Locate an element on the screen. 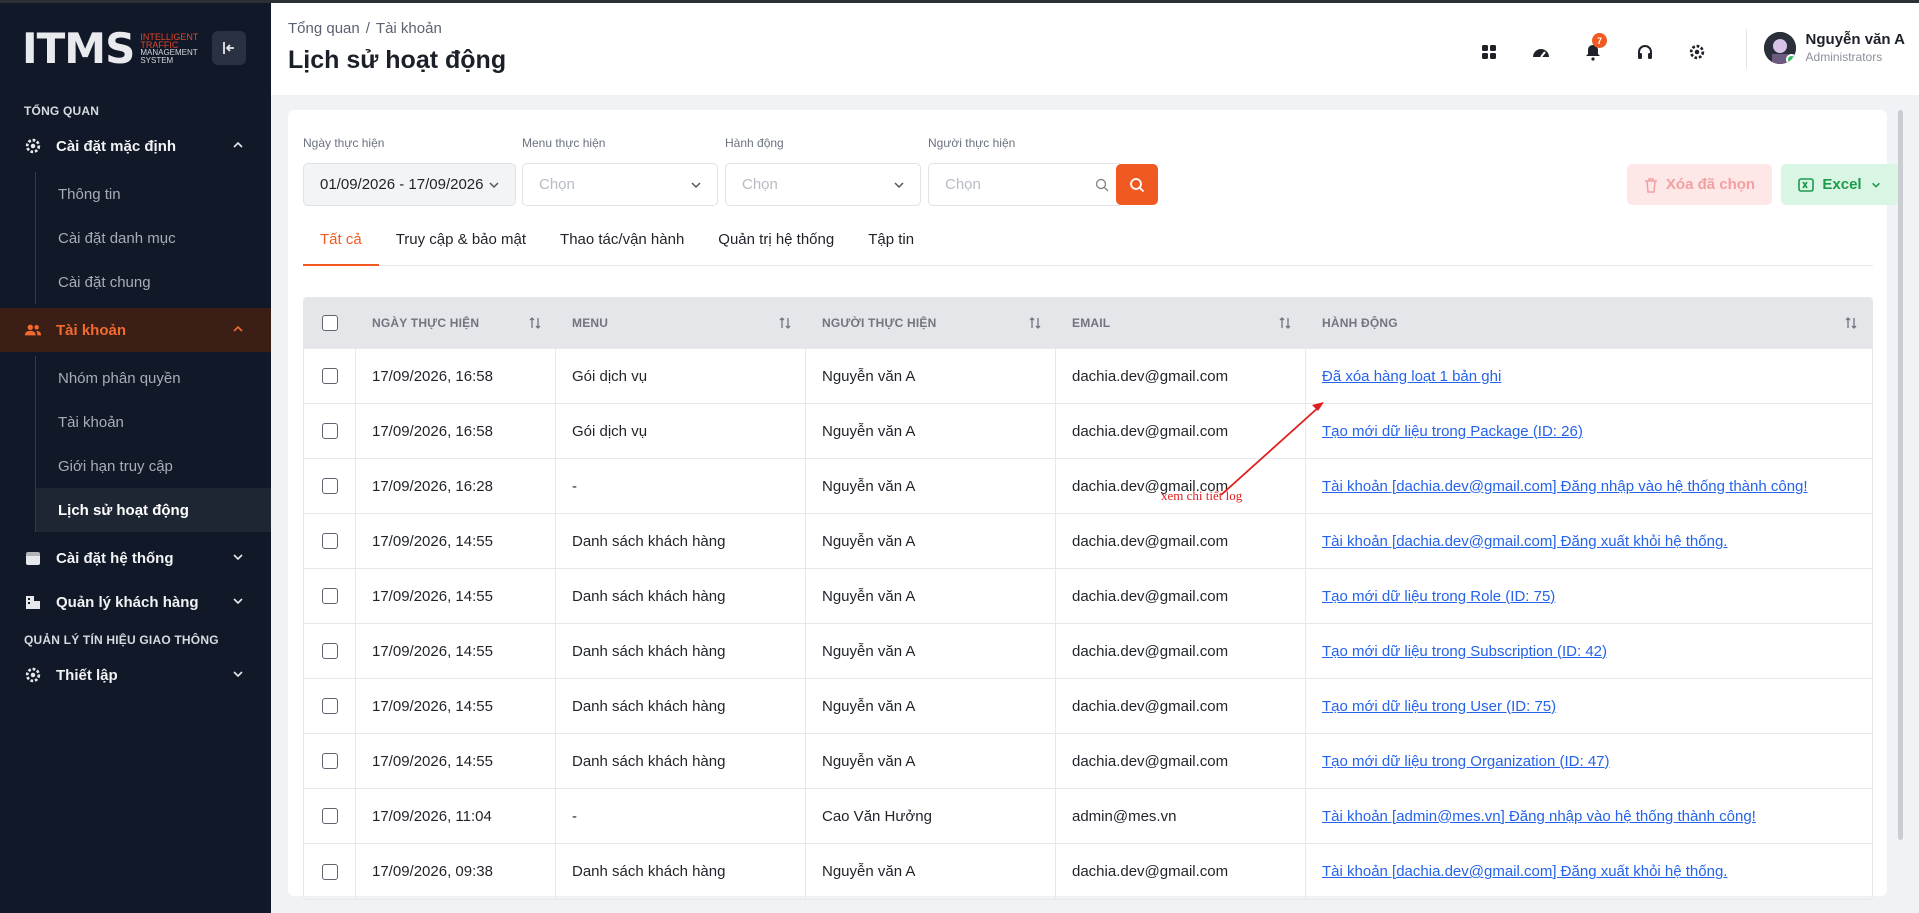 Image resolution: width=1919 pixels, height=913 pixels. default-settings-submenu: Thông tin Cài đặt danh mục Cài đặt chung is located at coordinates (135, 238).